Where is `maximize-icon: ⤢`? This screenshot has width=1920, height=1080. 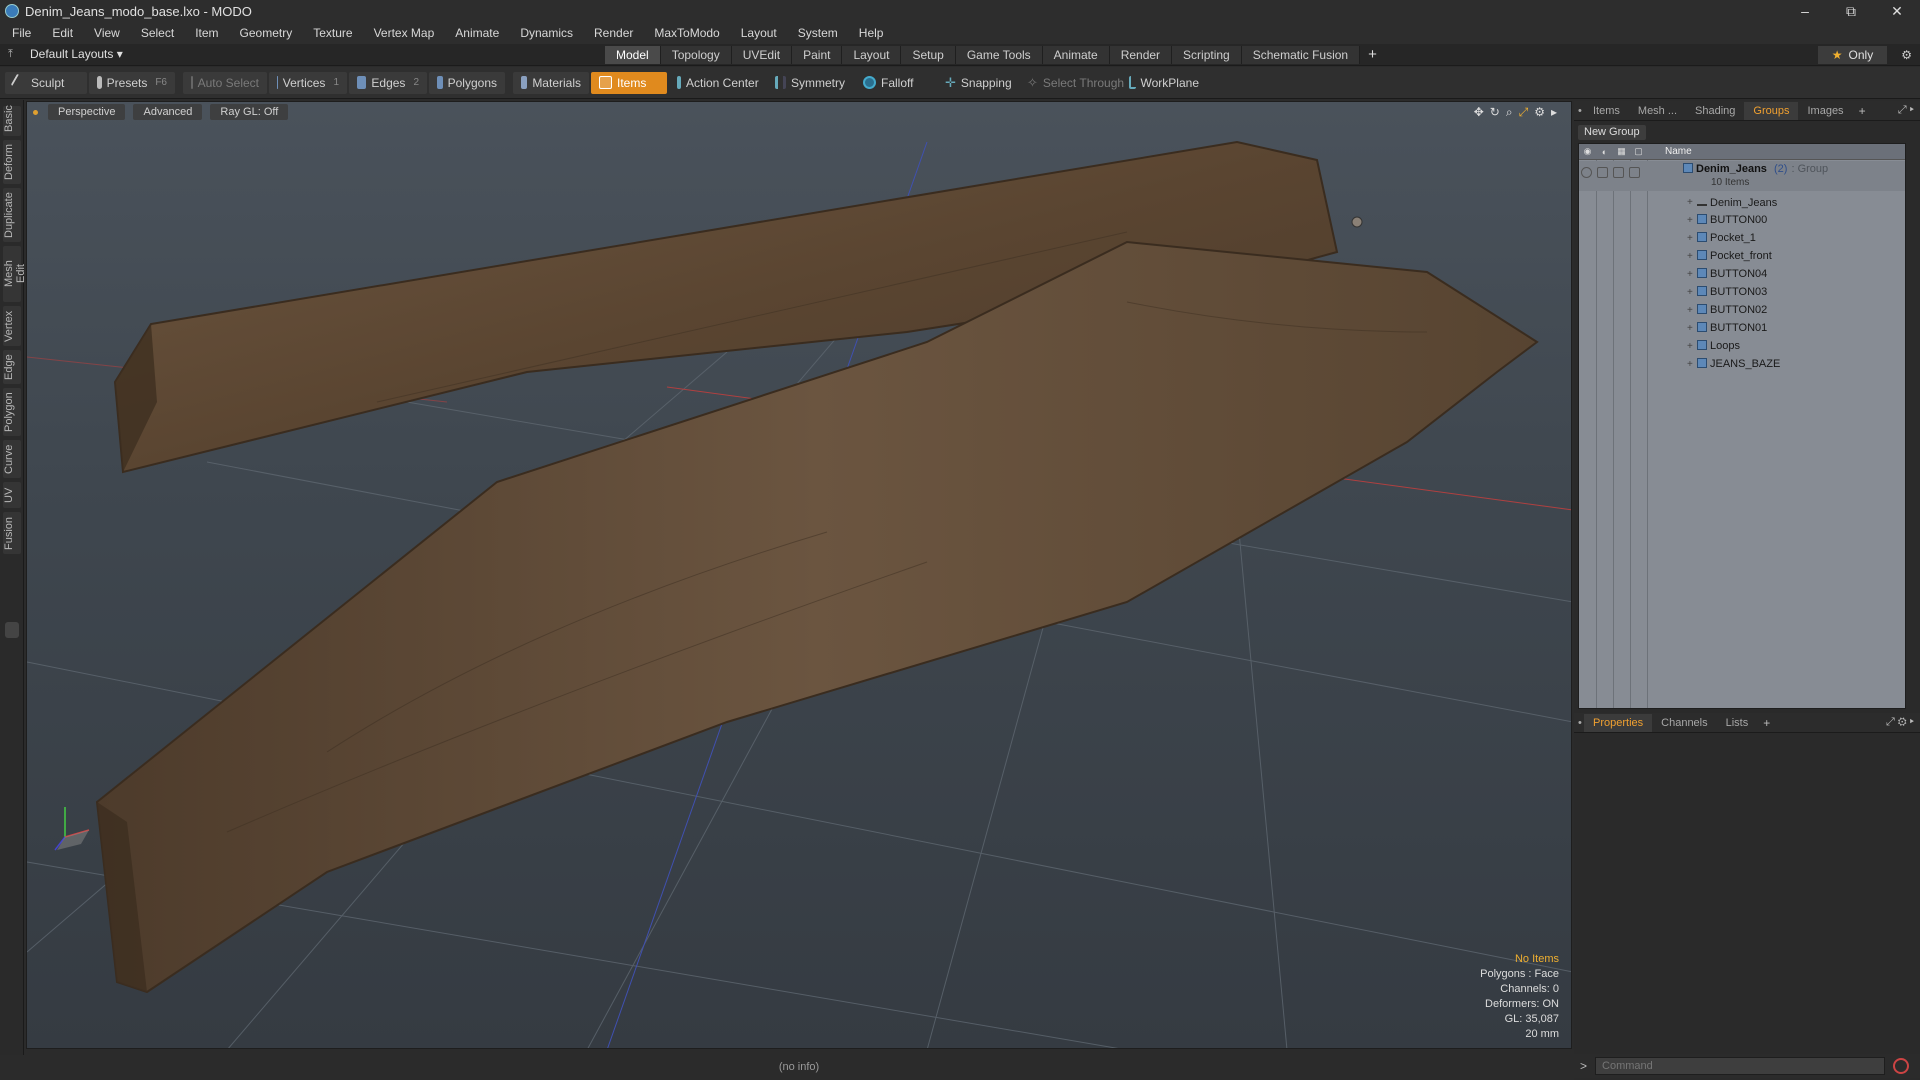
maximize-icon: ⤢ is located at coordinates (1524, 112).